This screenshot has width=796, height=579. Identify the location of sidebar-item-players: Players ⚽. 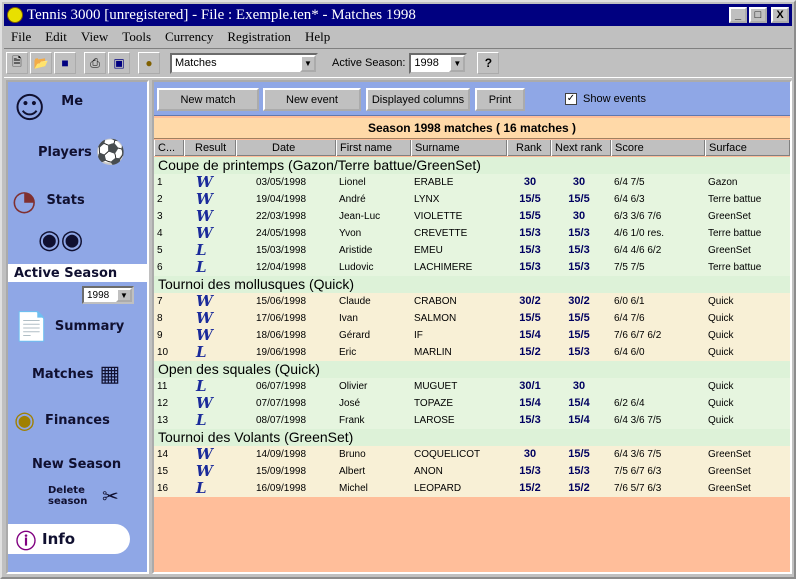
(77, 152).